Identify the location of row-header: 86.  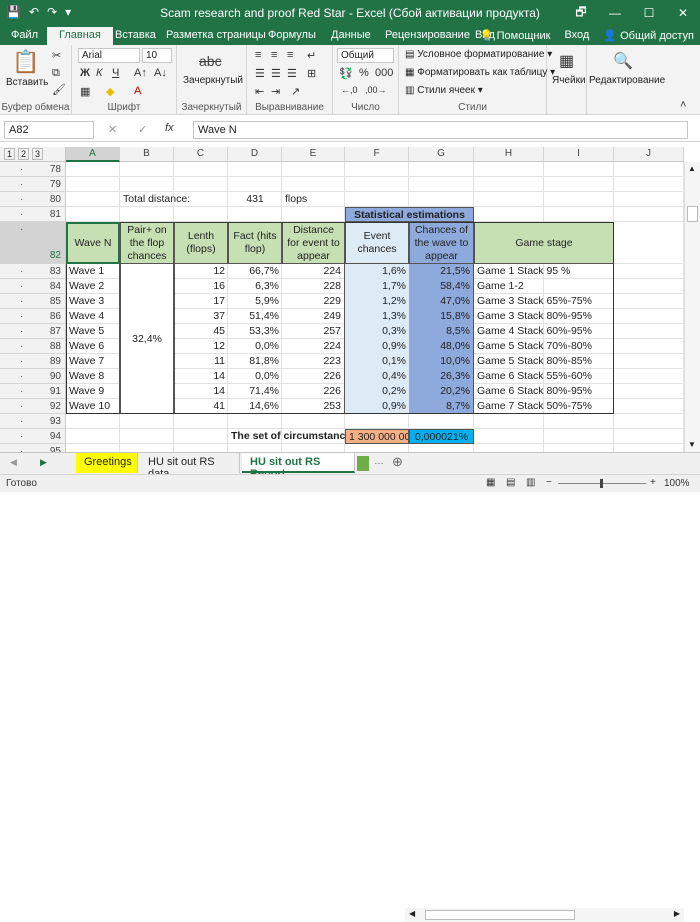
(33, 316).